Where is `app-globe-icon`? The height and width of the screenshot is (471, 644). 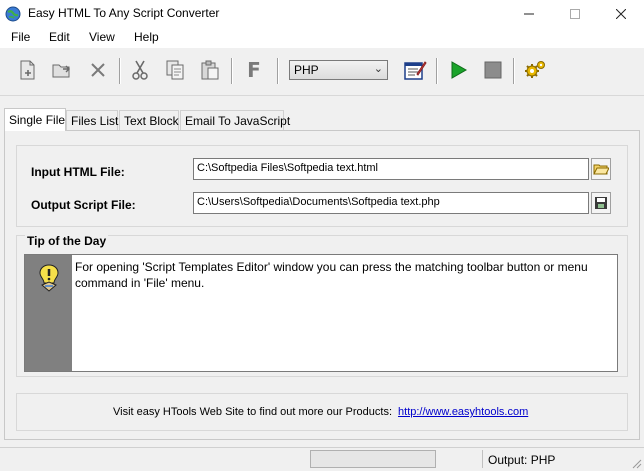
app-globe-icon is located at coordinates (13, 14).